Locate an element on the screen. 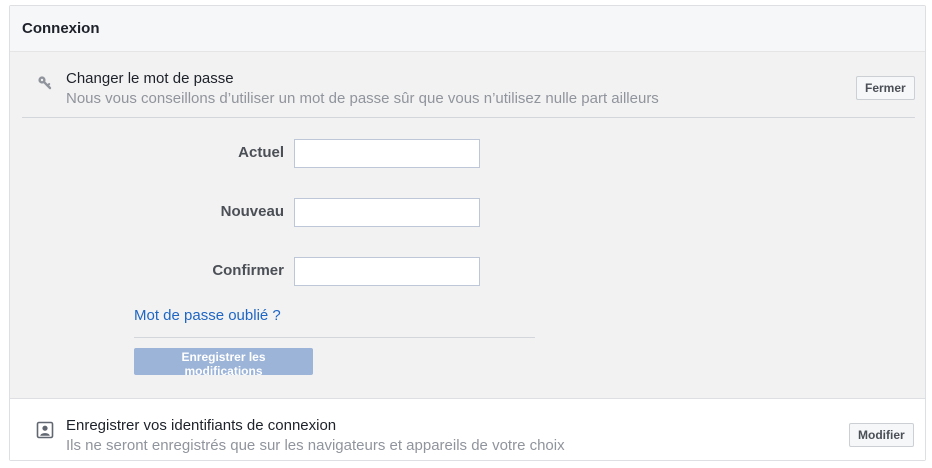 This screenshot has width=932, height=468. section-divider is located at coordinates (468, 117).